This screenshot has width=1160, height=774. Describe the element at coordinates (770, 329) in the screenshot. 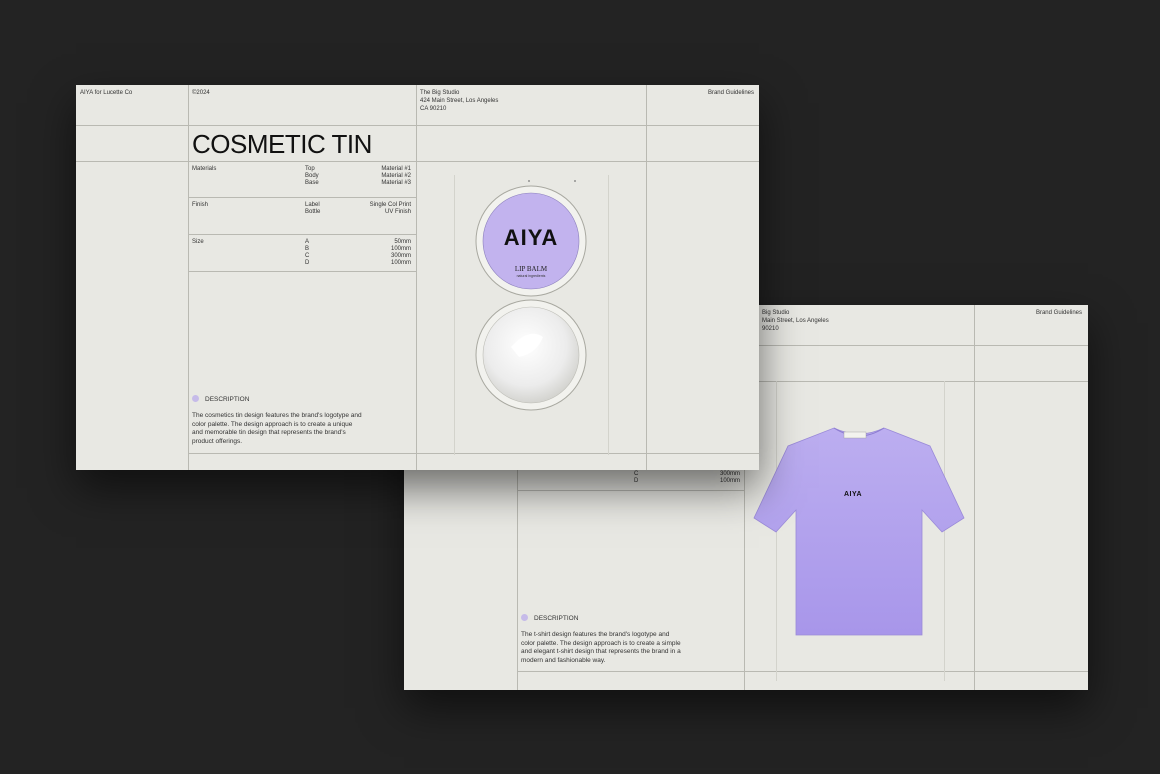

I see `header-zip: 90210` at that location.